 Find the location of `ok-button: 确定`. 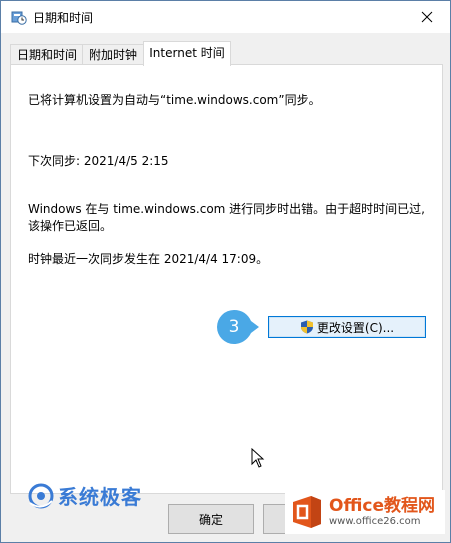

ok-button: 确定 is located at coordinates (211, 519).